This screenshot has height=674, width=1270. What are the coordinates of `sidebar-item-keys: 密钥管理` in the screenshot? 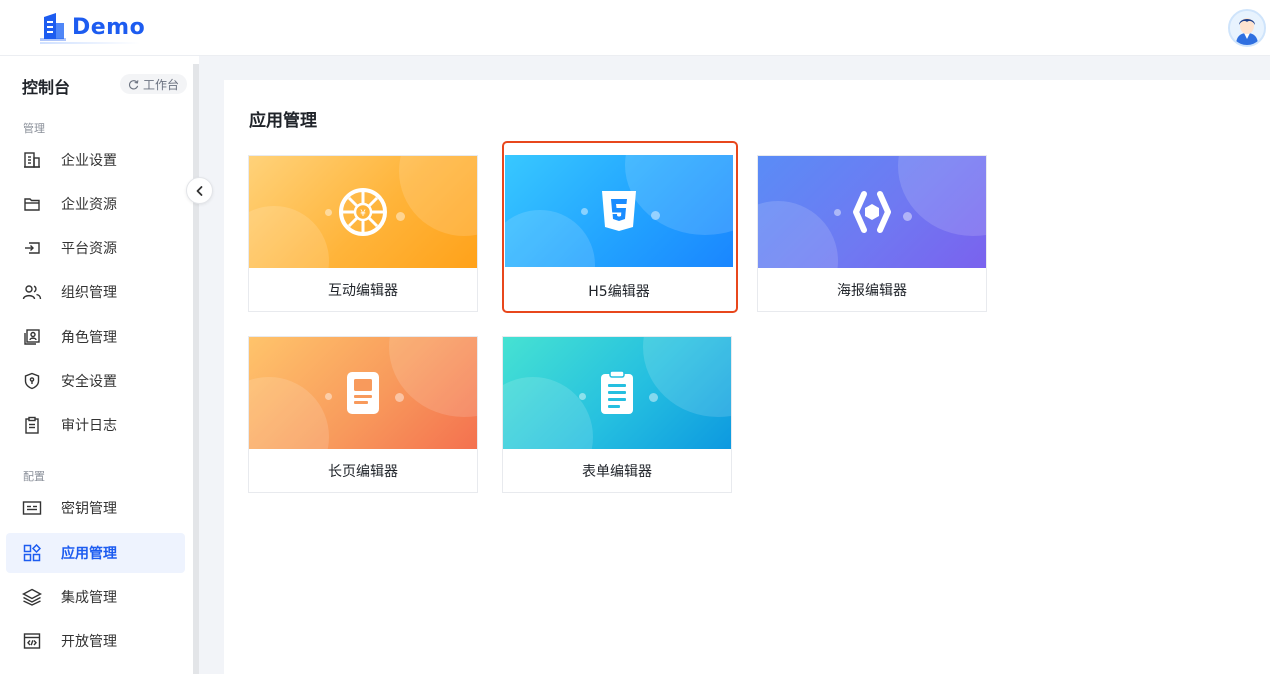 It's located at (95, 508).